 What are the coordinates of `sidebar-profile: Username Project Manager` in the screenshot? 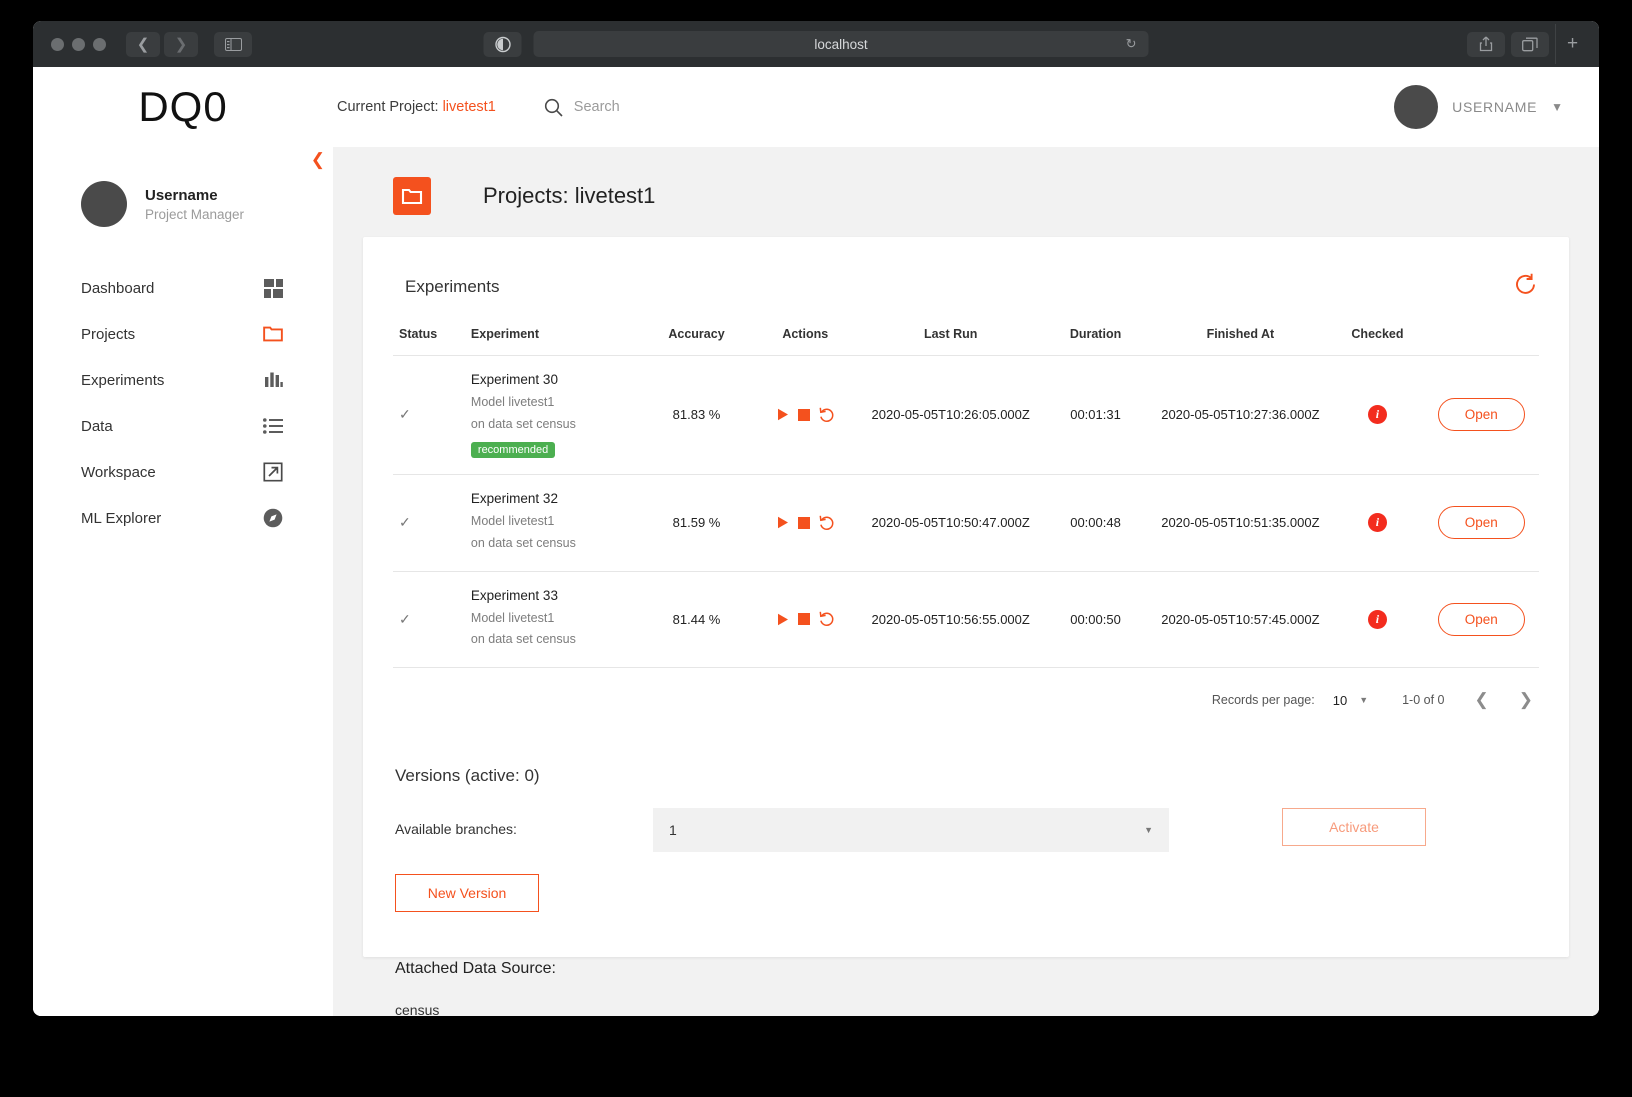 It's located at (183, 198).